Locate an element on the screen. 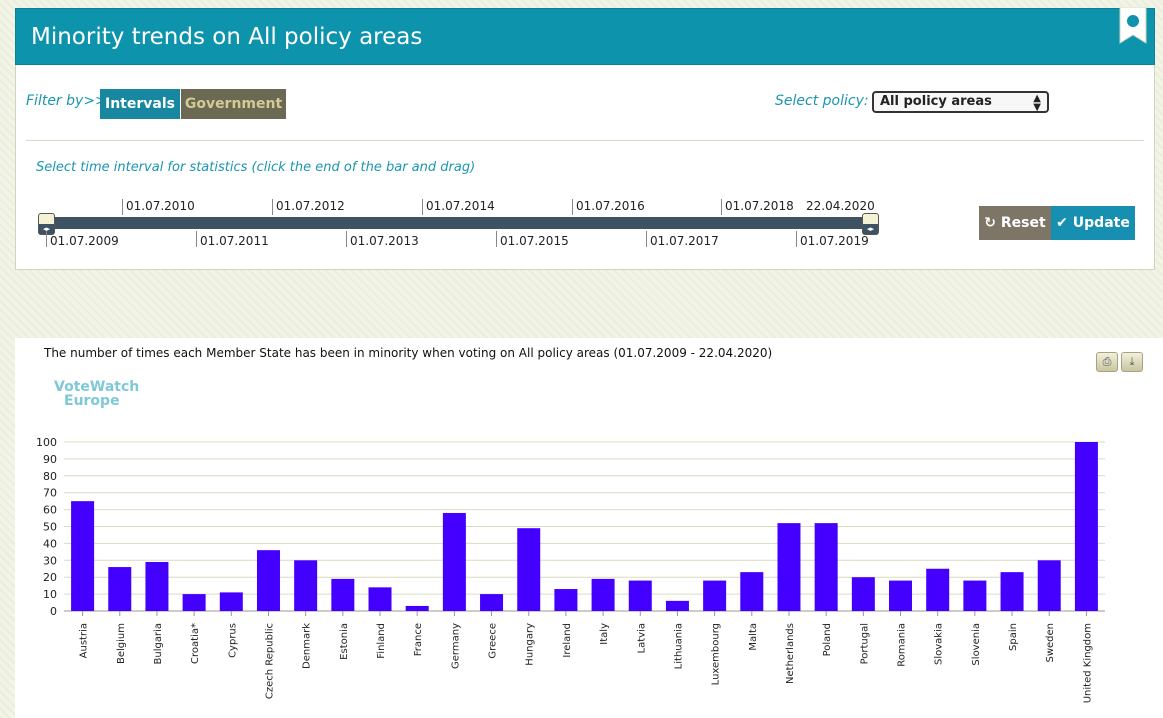  filter-label: Filter by>> is located at coordinates (66, 101).